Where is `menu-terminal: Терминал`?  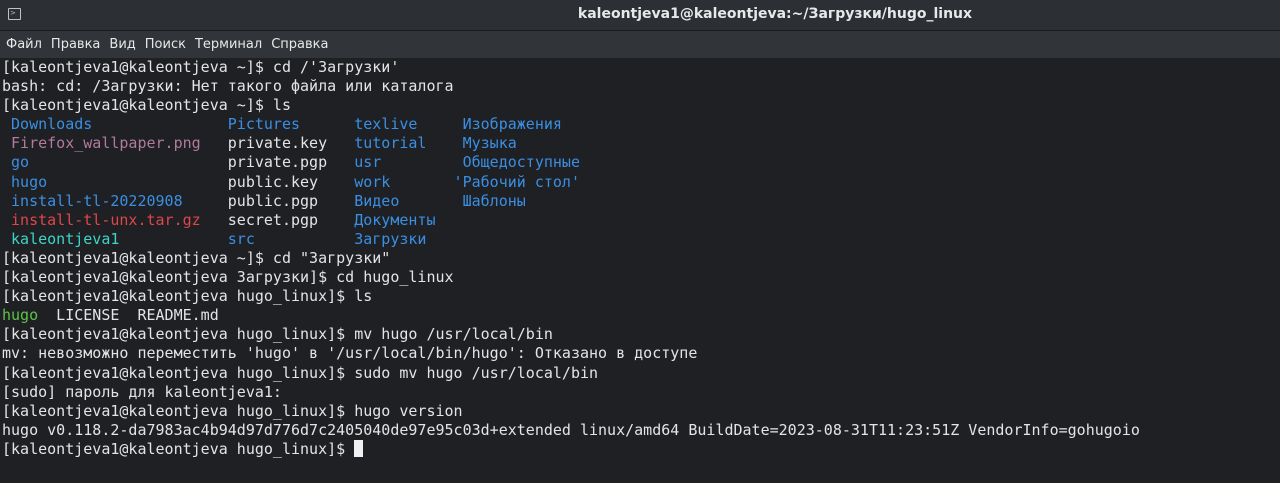 menu-terminal: Терминал is located at coordinates (228, 44).